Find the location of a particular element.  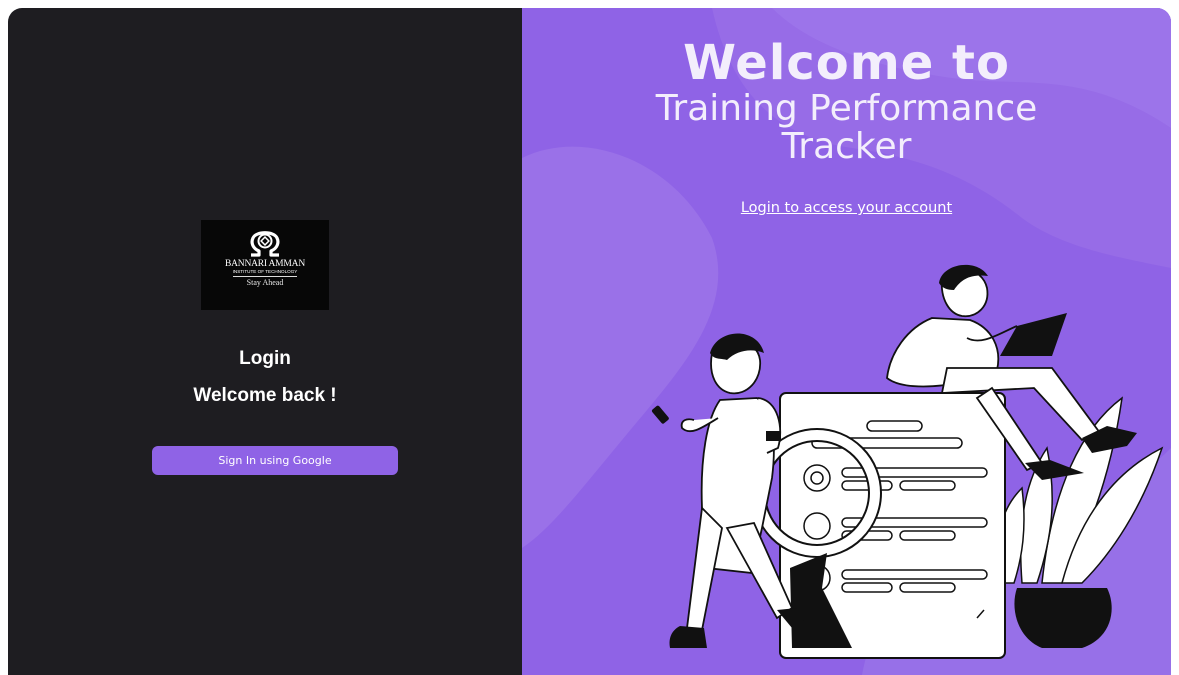

google-sign-in-button: Sign In using Google is located at coordinates (275, 460).